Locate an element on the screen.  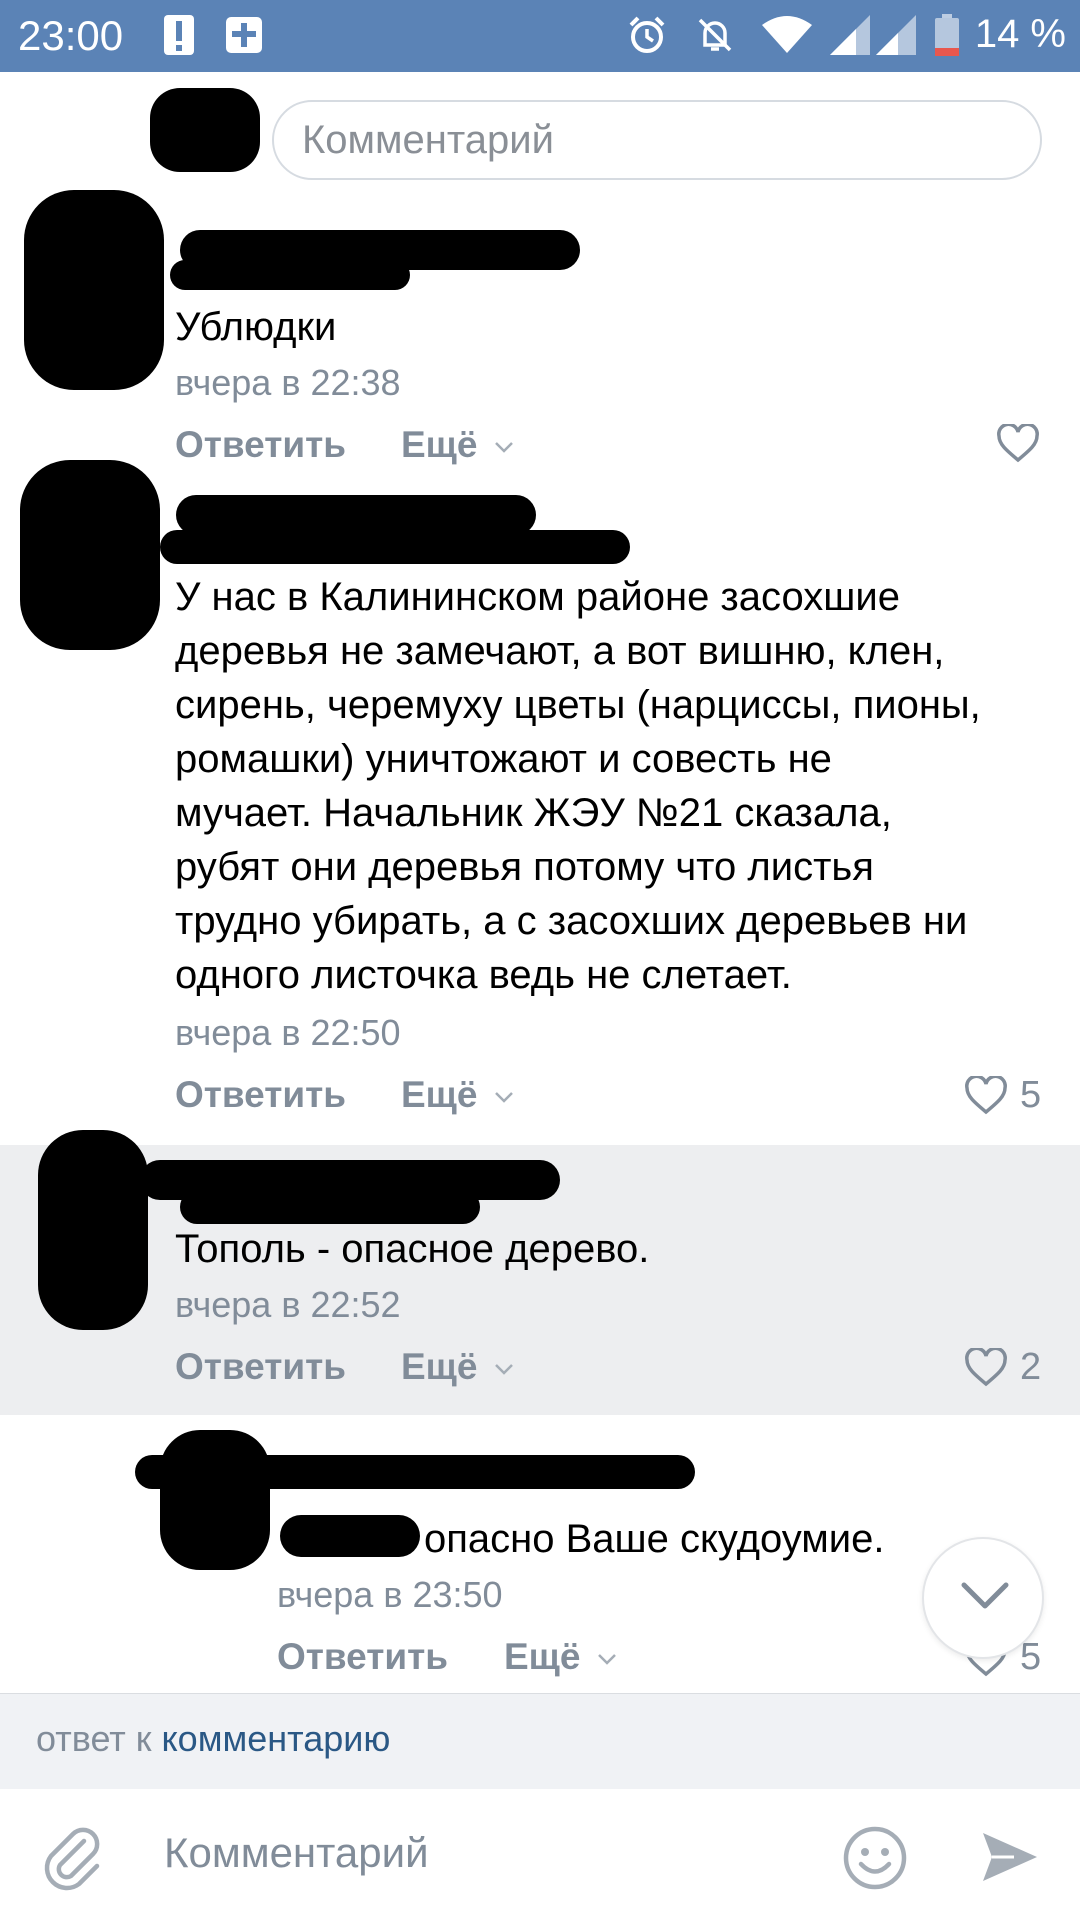
like-button is located at coordinates (1018, 445).